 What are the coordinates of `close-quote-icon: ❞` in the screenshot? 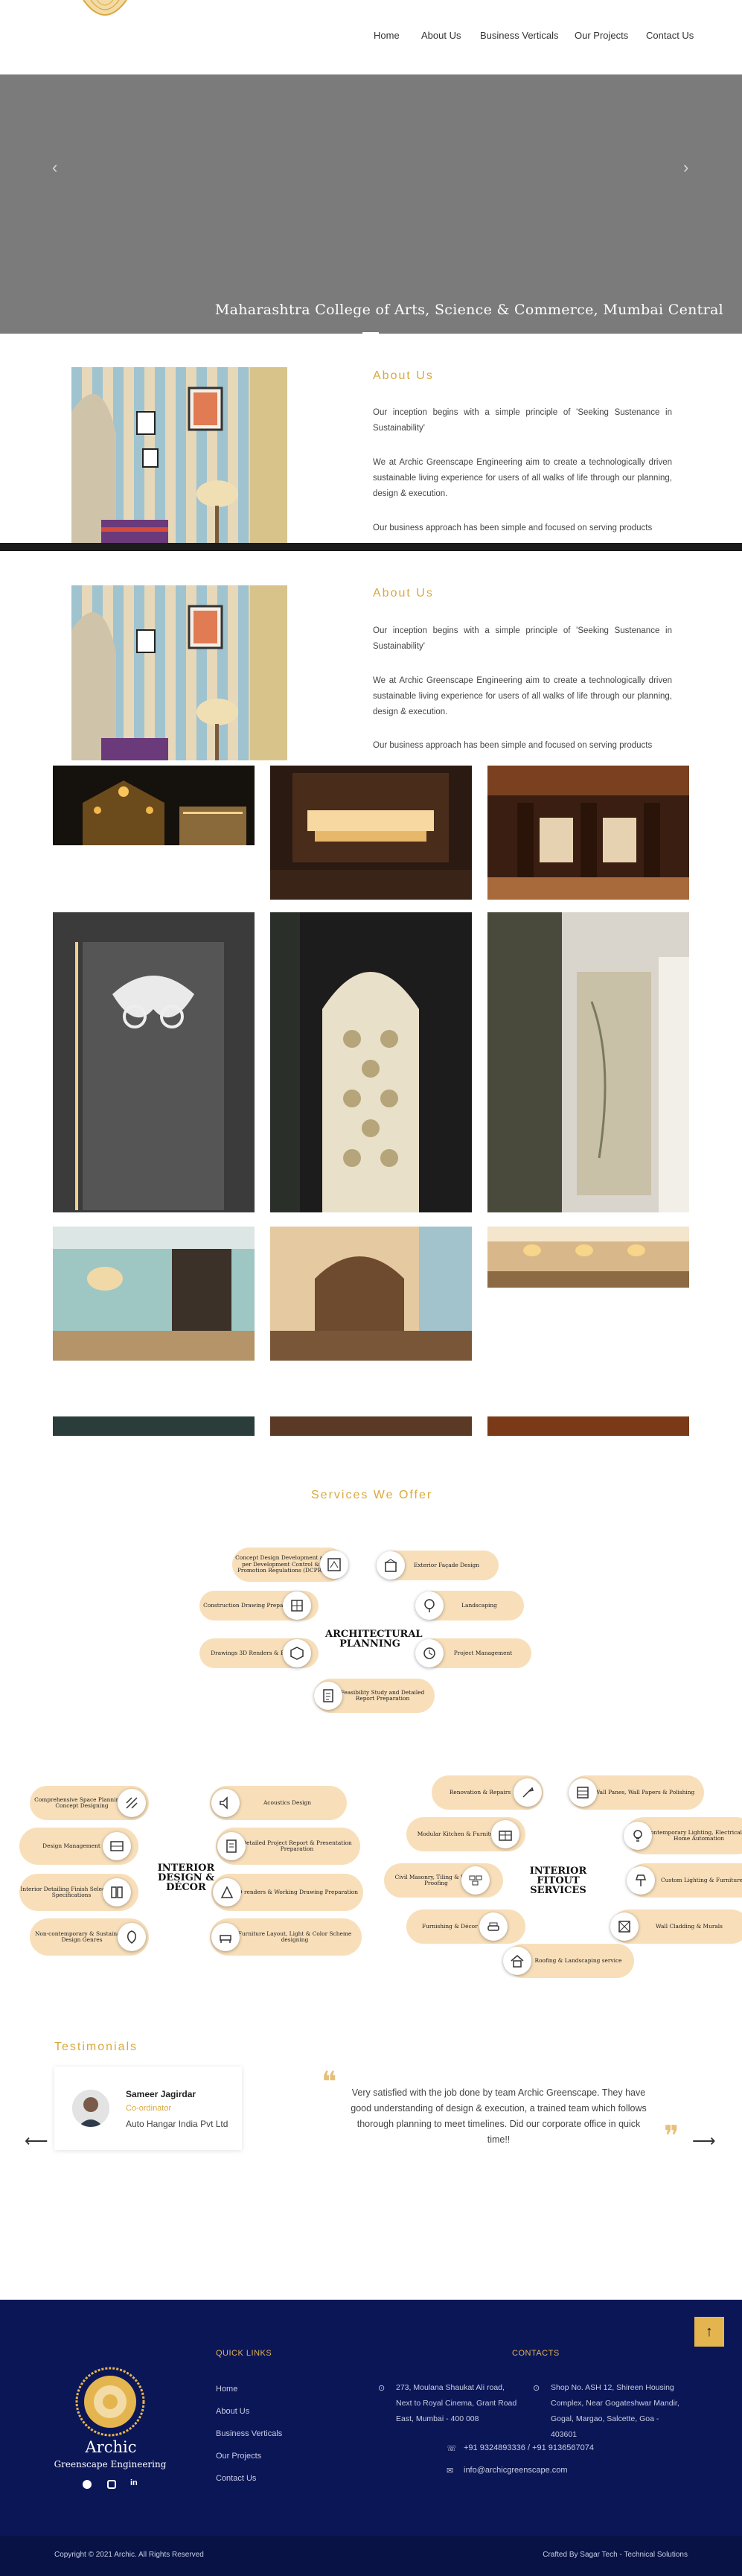 It's located at (671, 2136).